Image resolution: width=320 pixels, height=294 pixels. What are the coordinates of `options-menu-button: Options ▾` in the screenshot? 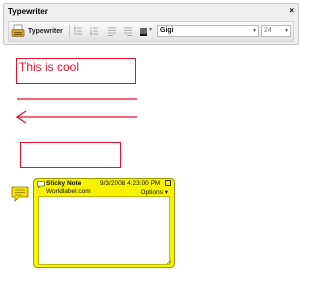 It's located at (154, 192).